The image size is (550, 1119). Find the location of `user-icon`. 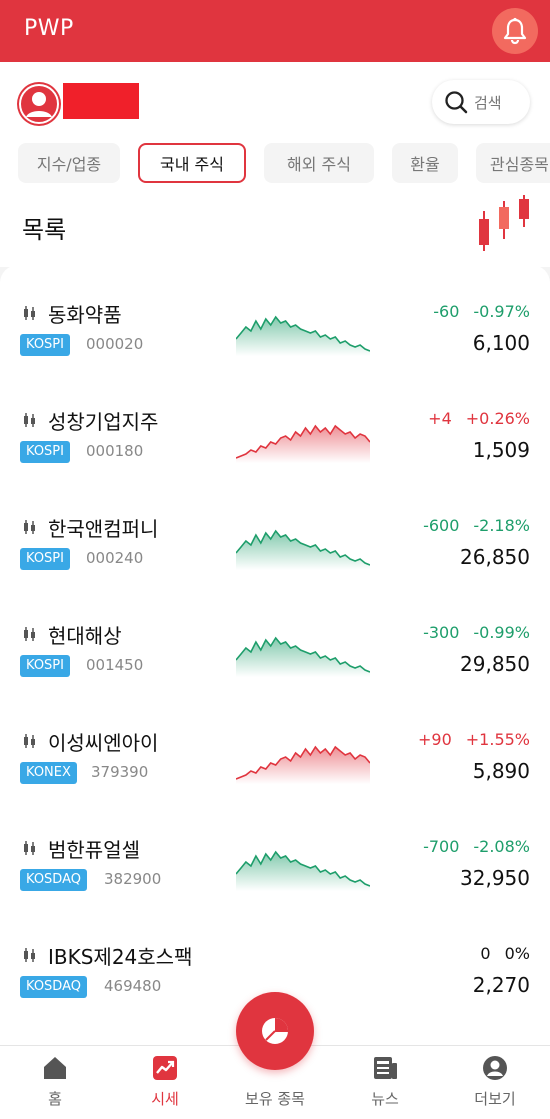

user-icon is located at coordinates (39, 104).